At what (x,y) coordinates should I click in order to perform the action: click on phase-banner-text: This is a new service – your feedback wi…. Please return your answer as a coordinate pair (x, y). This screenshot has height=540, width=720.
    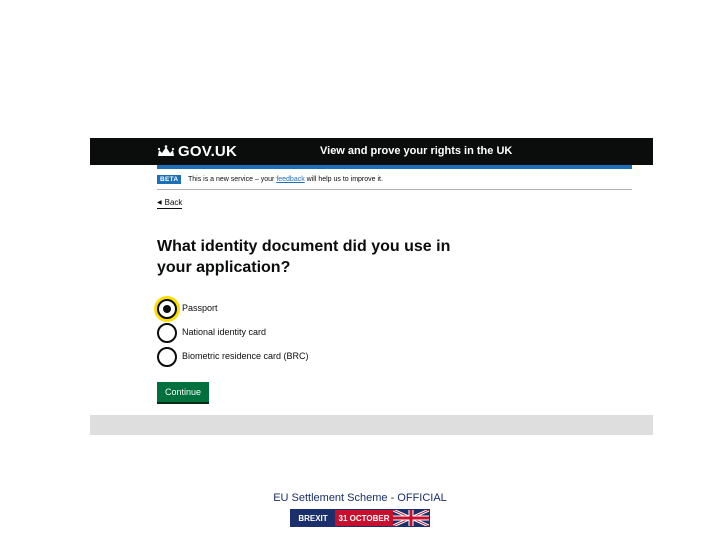
    Looking at the image, I should click on (285, 179).